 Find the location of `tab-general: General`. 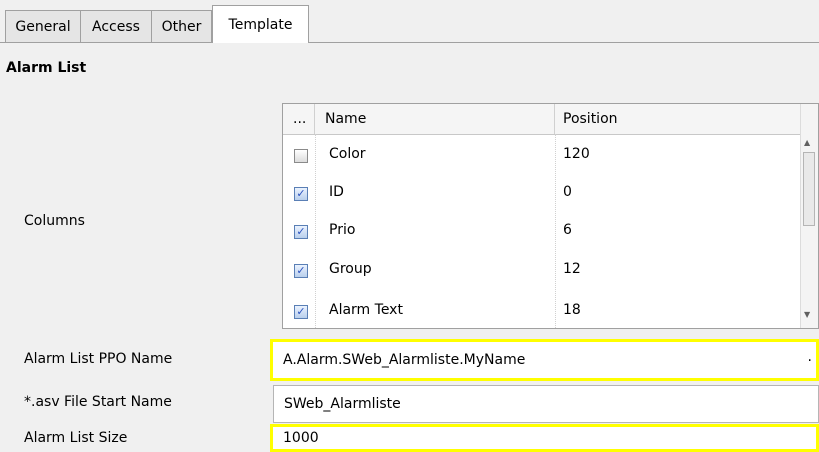

tab-general: General is located at coordinates (43, 26).